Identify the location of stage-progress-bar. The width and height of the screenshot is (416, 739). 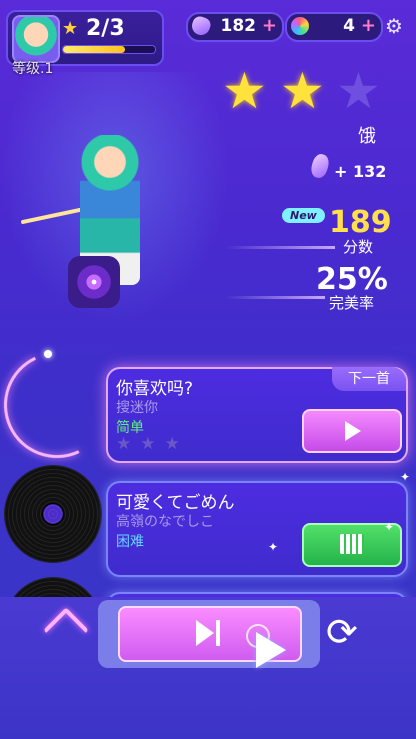
(109, 49).